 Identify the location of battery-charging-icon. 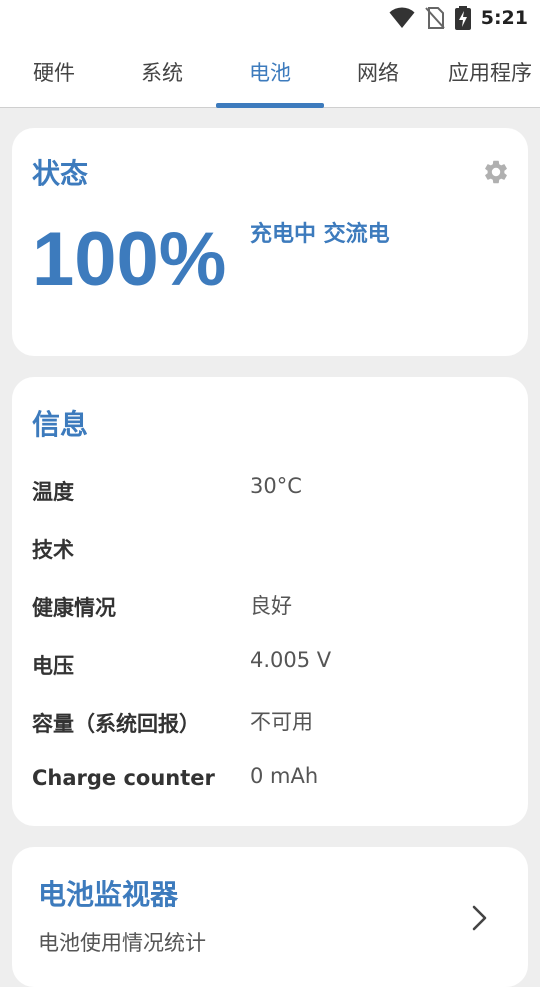
(462, 18).